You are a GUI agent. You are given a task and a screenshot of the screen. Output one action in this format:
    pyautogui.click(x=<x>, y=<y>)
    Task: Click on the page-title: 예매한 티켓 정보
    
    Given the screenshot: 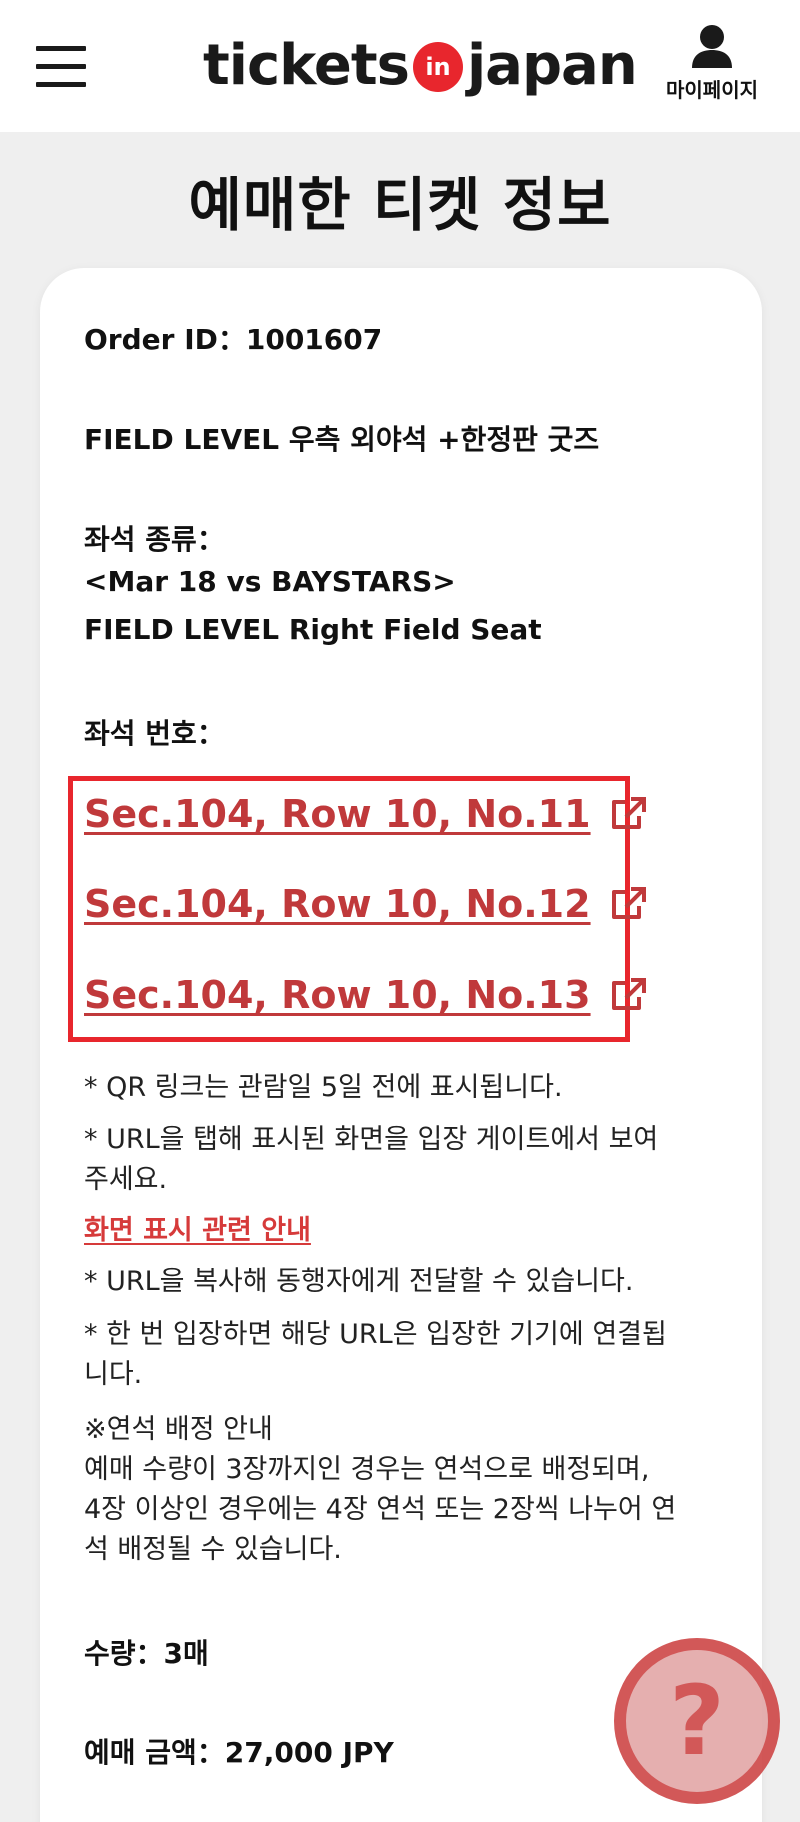 What is the action you would take?
    pyautogui.click(x=400, y=205)
    